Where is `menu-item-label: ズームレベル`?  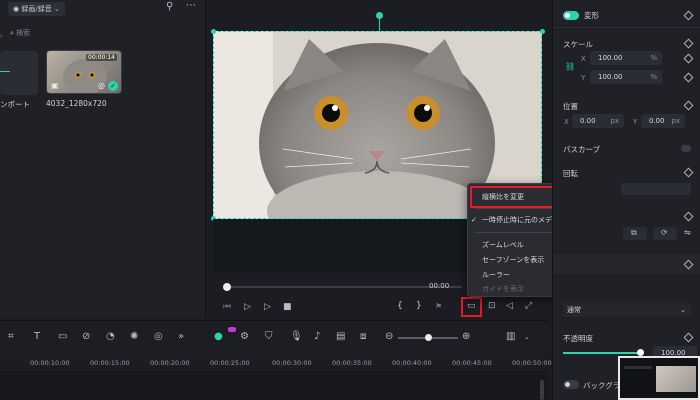 menu-item-label: ズームレベル is located at coordinates (503, 245).